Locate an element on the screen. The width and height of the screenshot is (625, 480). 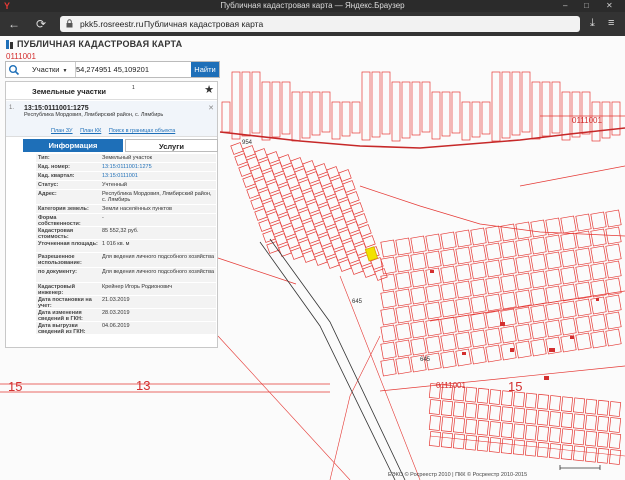
tab-info: Информация is located at coordinates (73, 145).